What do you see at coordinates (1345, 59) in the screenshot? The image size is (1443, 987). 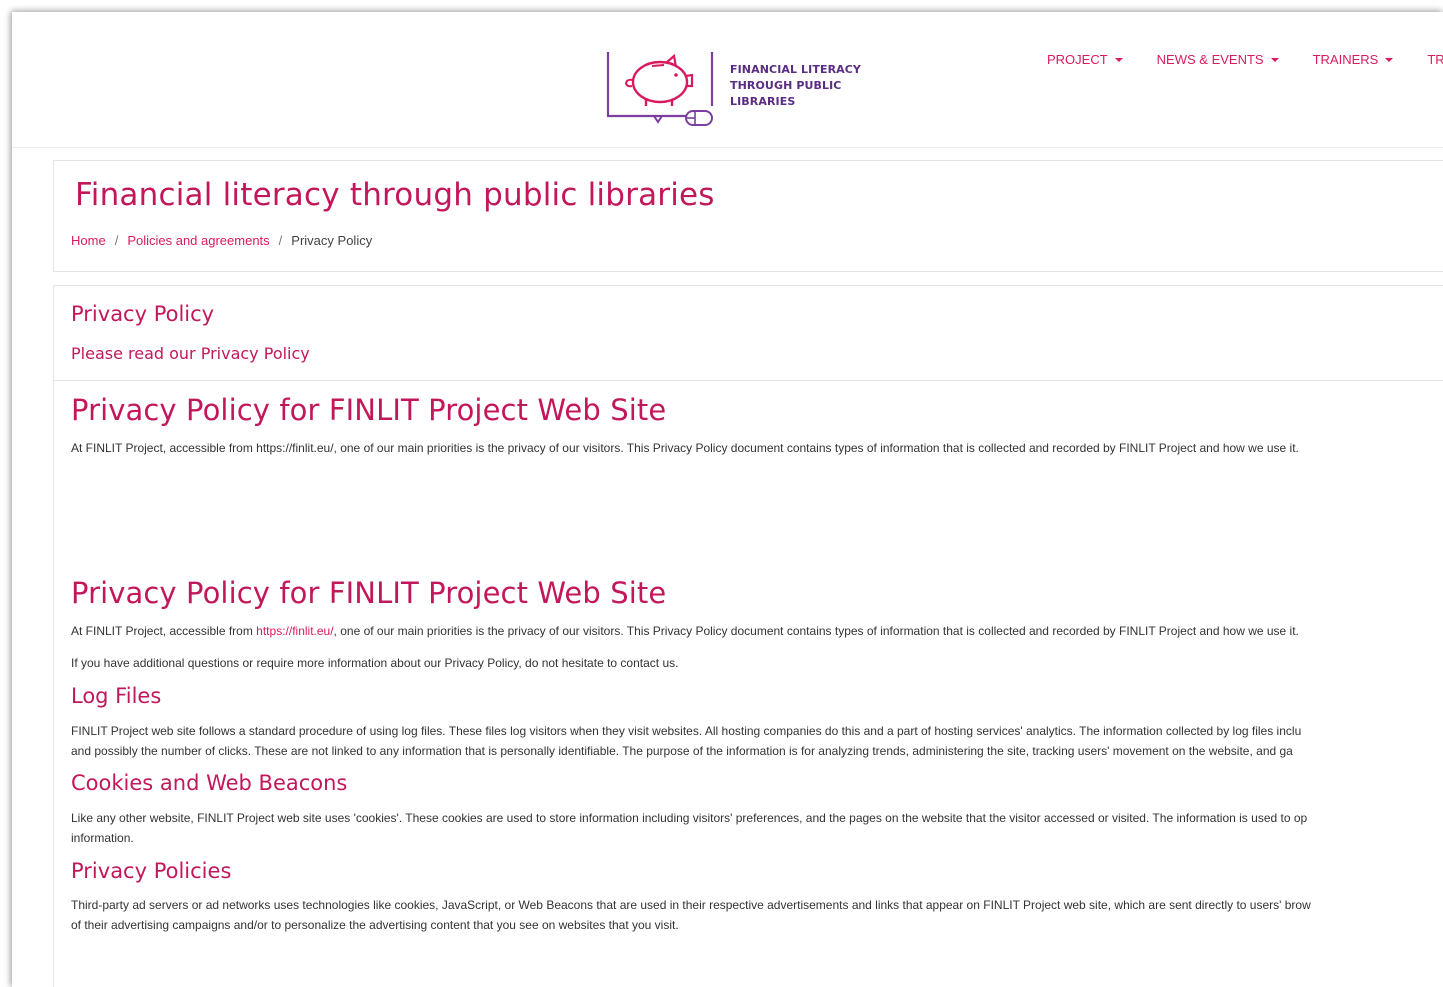 I see `nav-item-label: TRAINERS` at bounding box center [1345, 59].